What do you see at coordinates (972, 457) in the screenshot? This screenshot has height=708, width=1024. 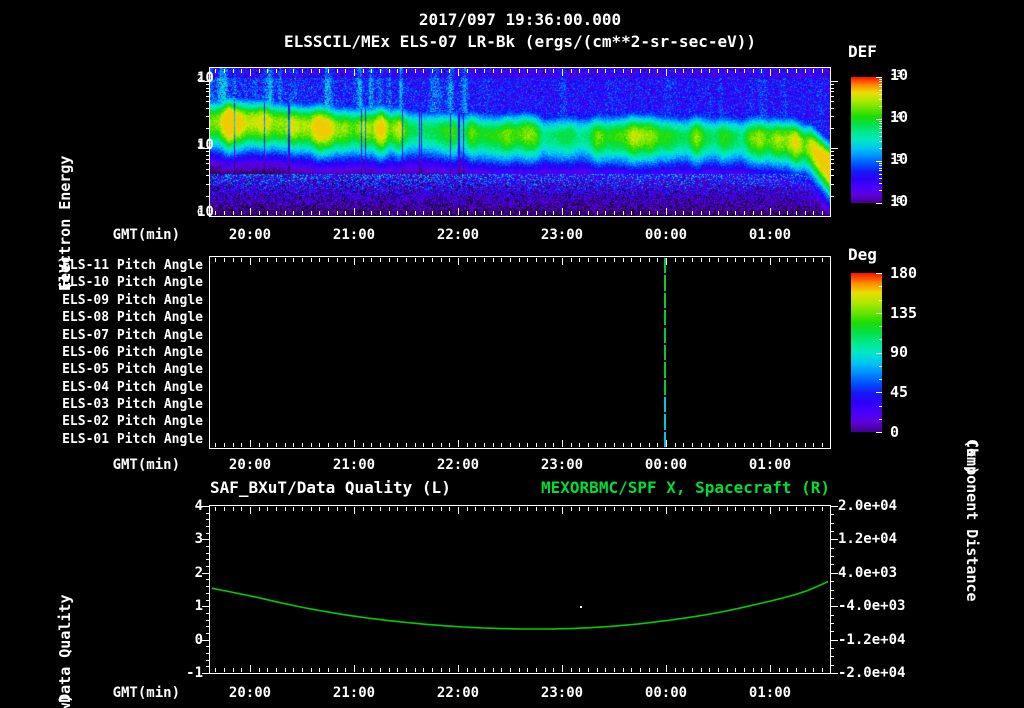 I see `component-distance-units: (km)` at bounding box center [972, 457].